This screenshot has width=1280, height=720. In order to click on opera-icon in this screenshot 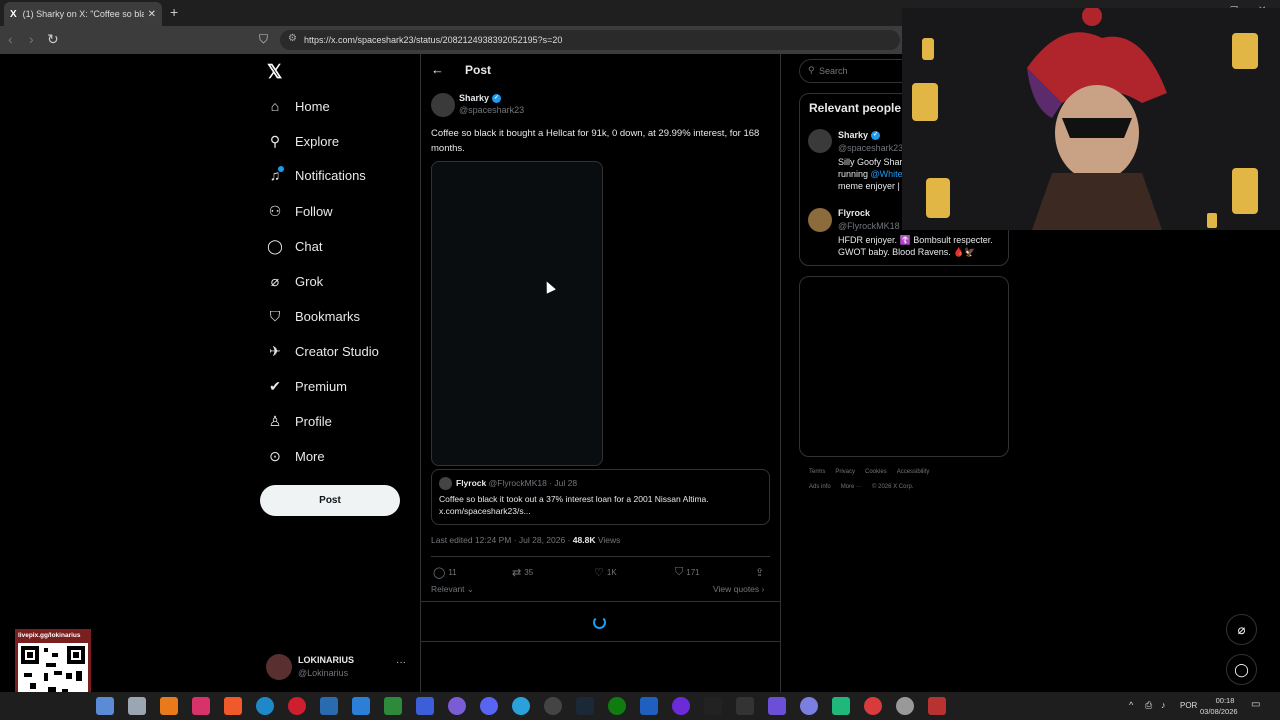, I will do `click(297, 706)`.